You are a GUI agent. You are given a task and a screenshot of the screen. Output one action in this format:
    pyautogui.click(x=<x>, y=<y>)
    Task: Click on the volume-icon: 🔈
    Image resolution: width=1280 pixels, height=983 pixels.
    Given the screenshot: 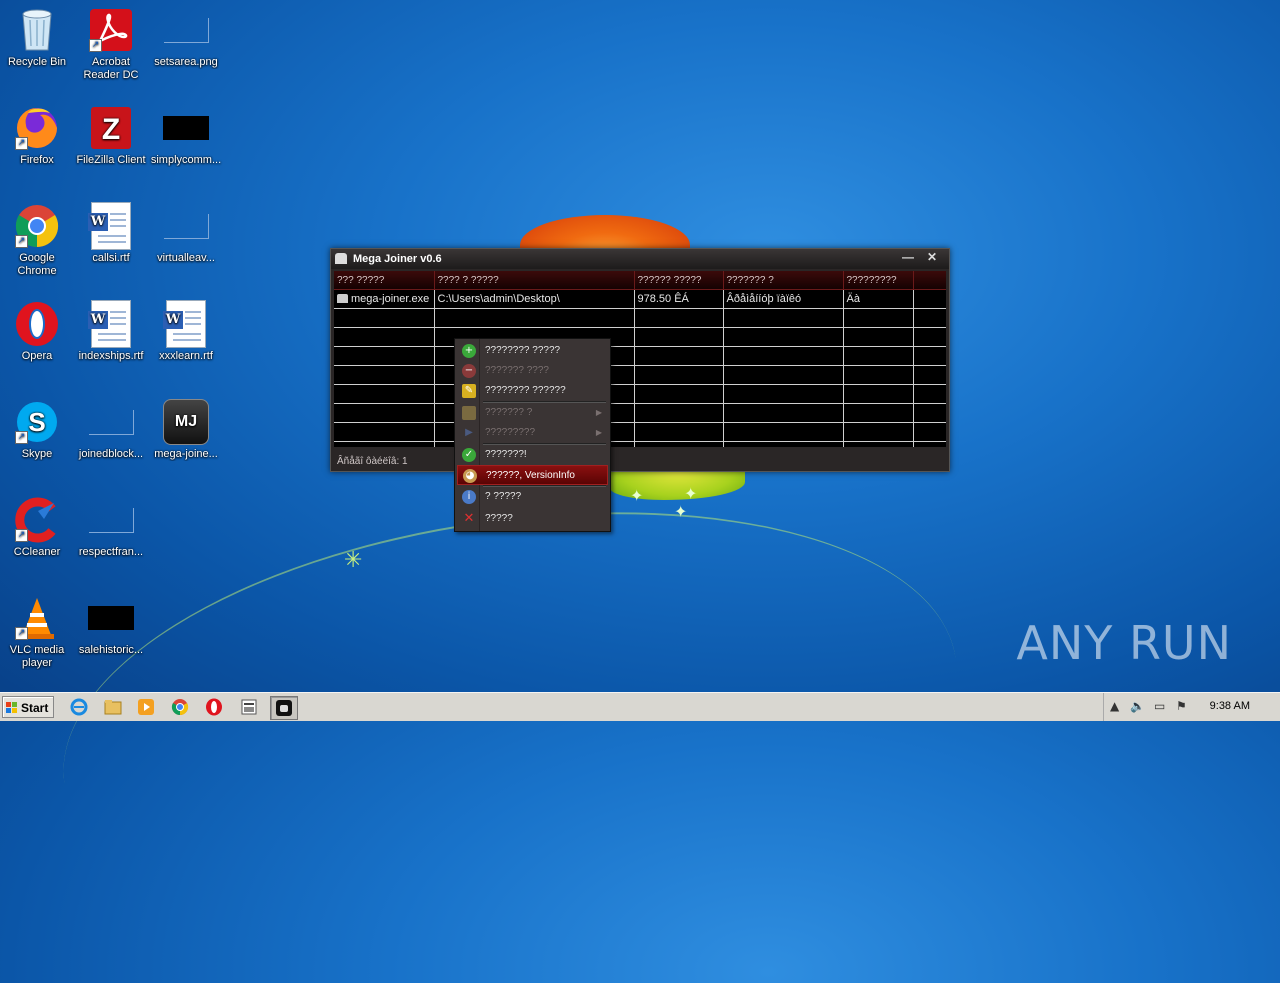 What is the action you would take?
    pyautogui.click(x=1137, y=706)
    